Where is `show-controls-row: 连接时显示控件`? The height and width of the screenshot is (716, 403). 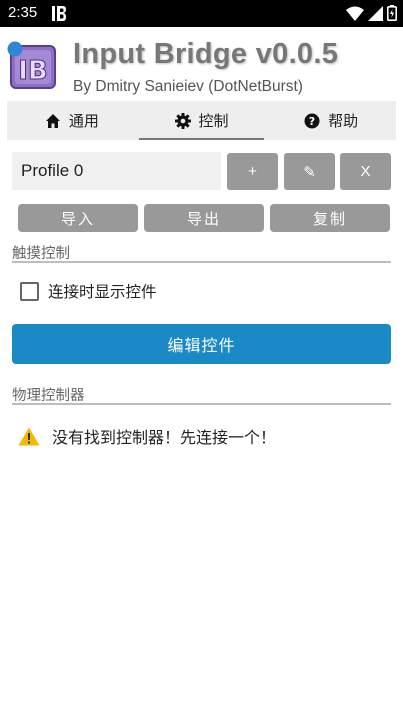
show-controls-row: 连接时显示控件 is located at coordinates (88, 291).